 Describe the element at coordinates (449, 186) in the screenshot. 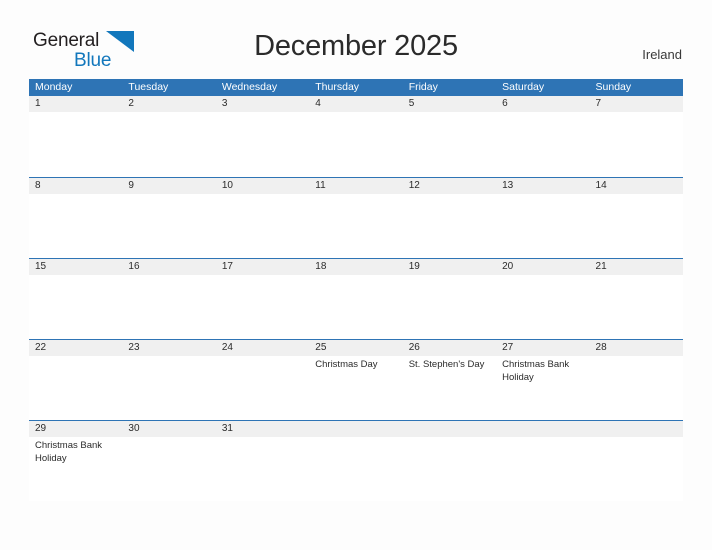

I see `day-number: 12` at that location.